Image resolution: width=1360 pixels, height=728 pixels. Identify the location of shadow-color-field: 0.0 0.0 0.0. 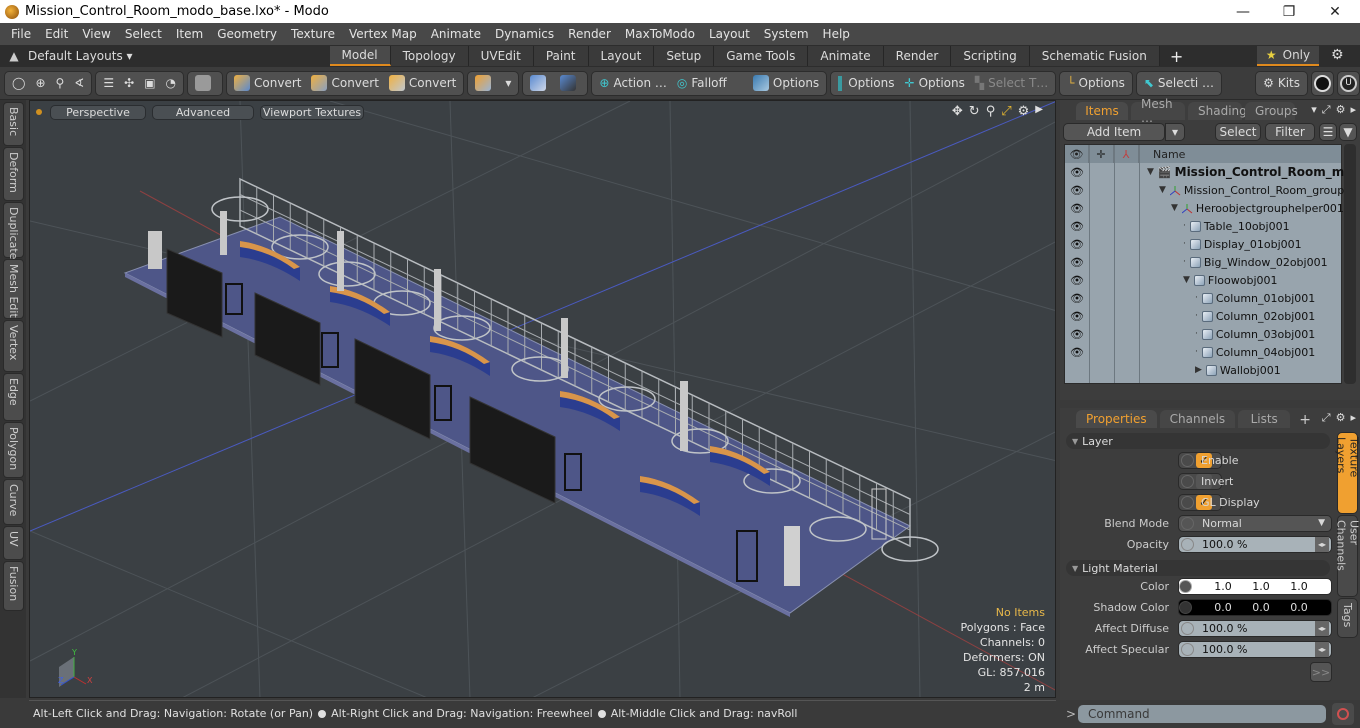
(1255, 607).